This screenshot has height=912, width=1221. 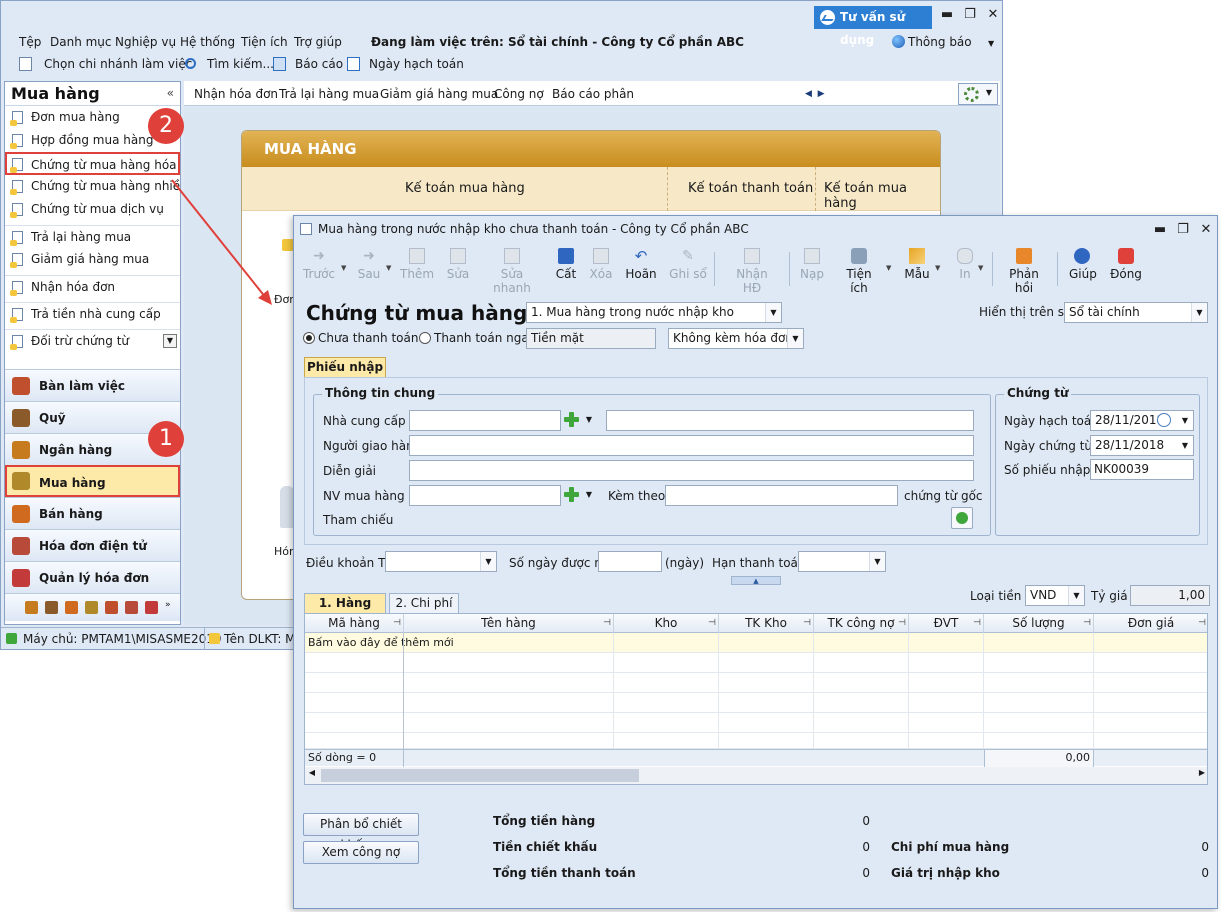 What do you see at coordinates (416, 64) in the screenshot?
I see `posting-date-button: Ngày hạch toán` at bounding box center [416, 64].